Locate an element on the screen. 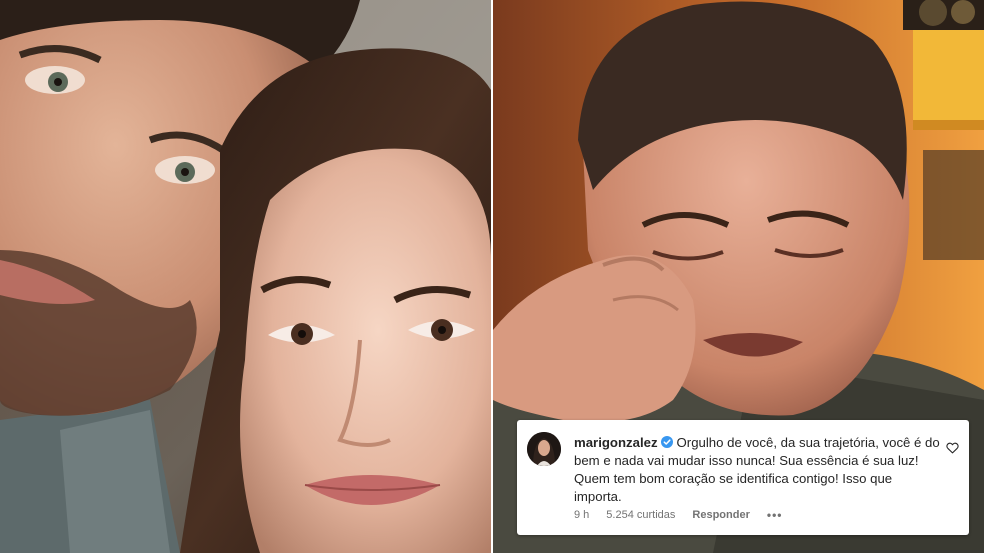  heart-outline-icon is located at coordinates (952, 448).